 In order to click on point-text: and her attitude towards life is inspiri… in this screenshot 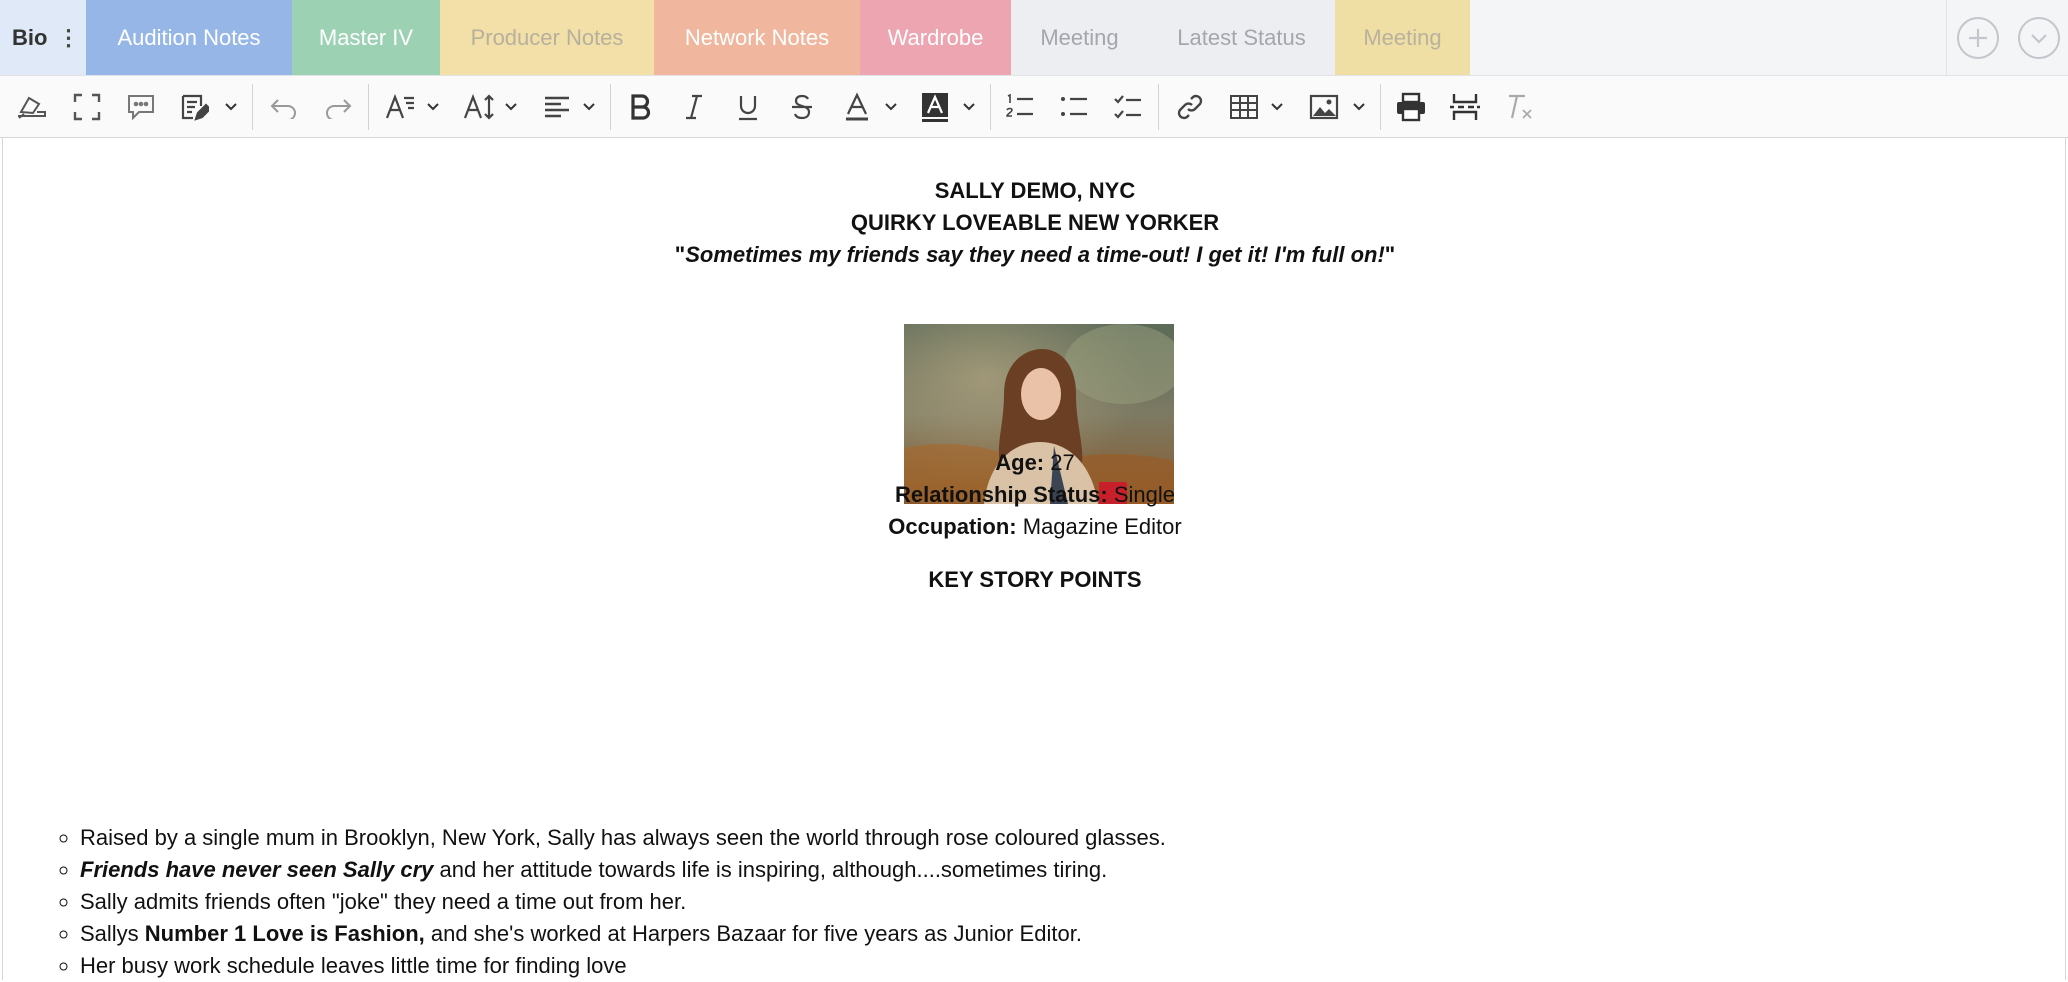, I will do `click(770, 869)`.